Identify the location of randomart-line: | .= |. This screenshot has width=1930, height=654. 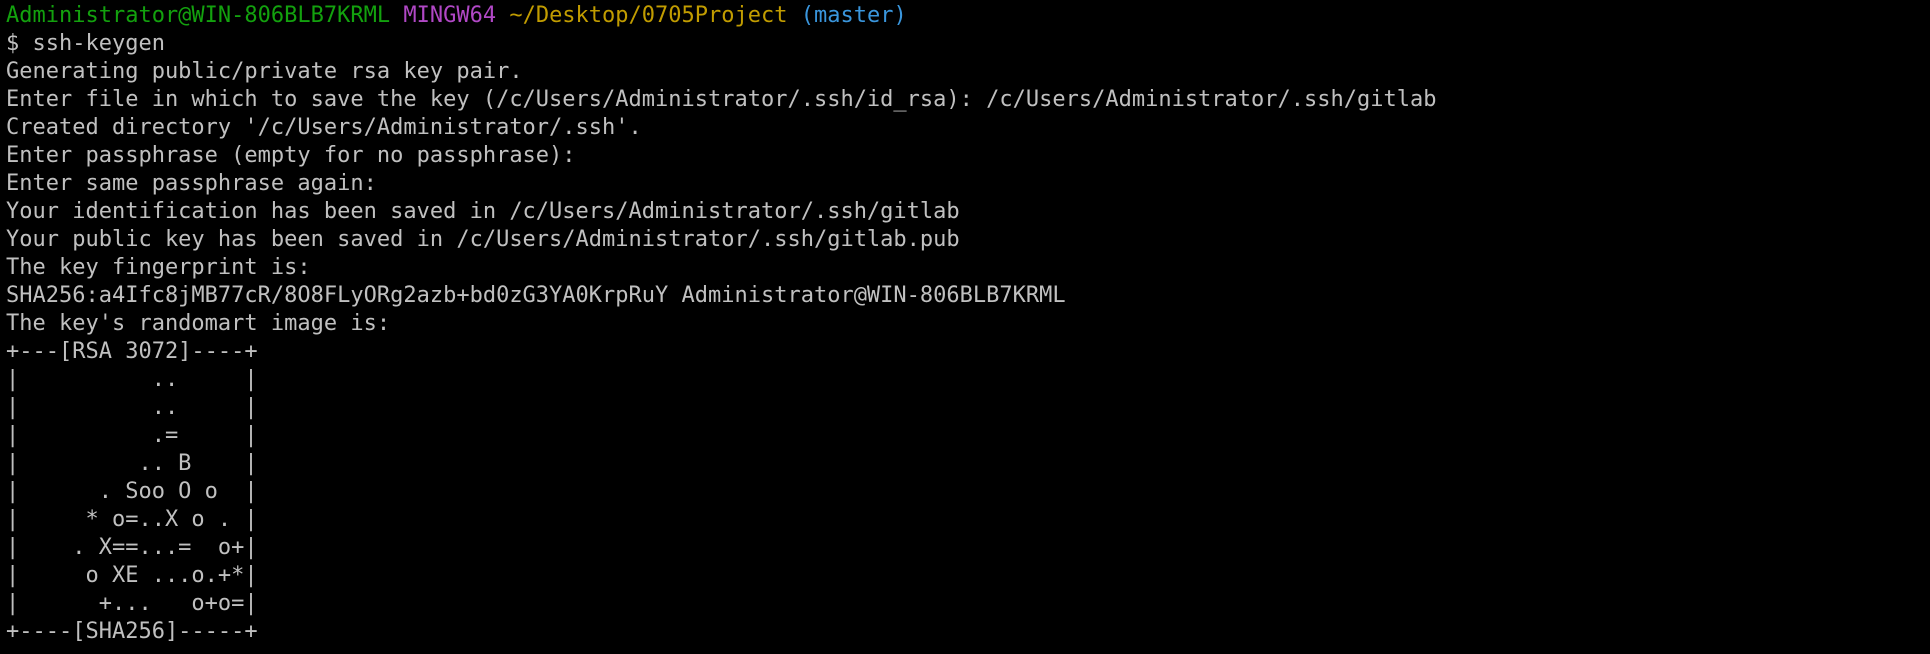
(132, 435).